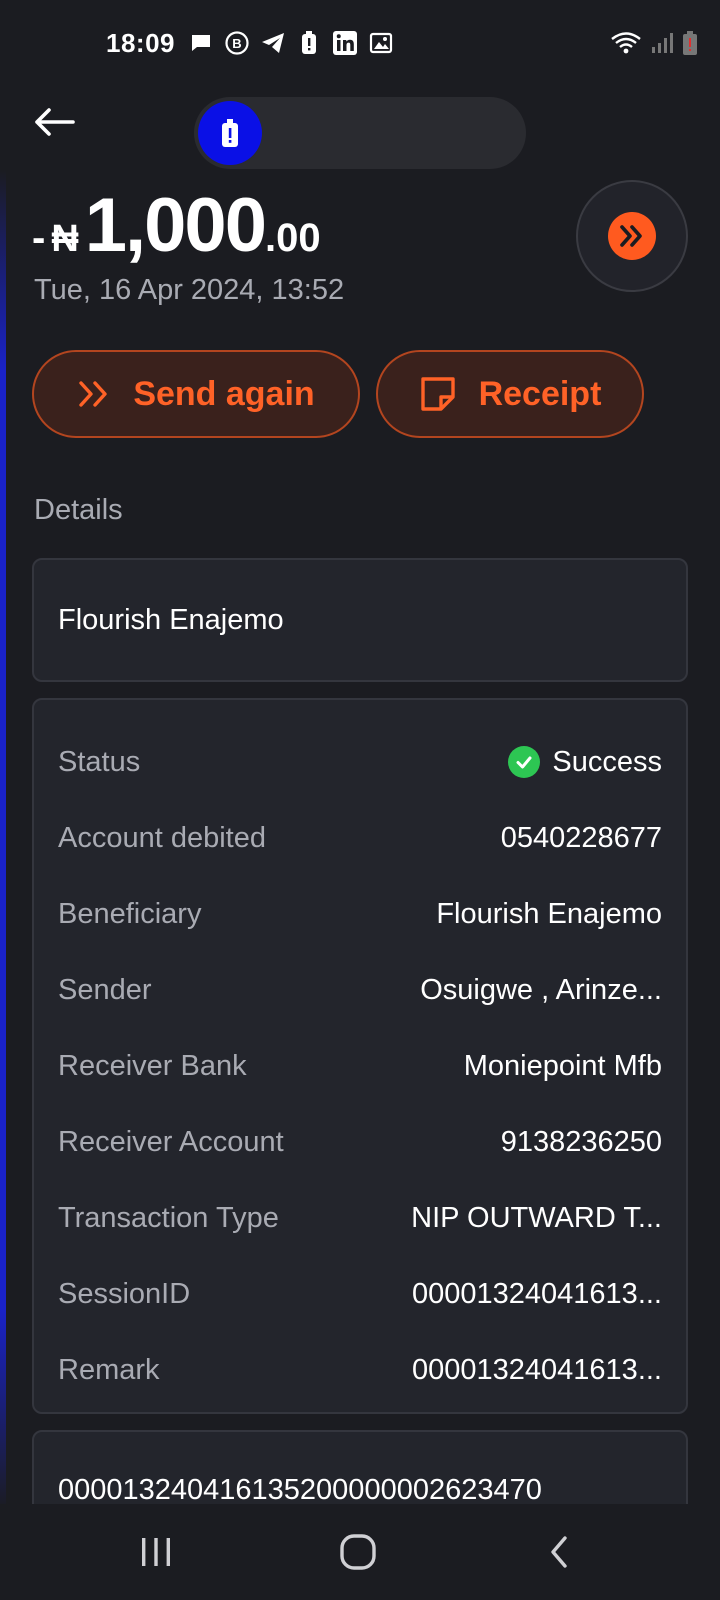  What do you see at coordinates (360, 914) in the screenshot?
I see `detail-row-beneficiary: Beneficiary Flourish Enajemo` at bounding box center [360, 914].